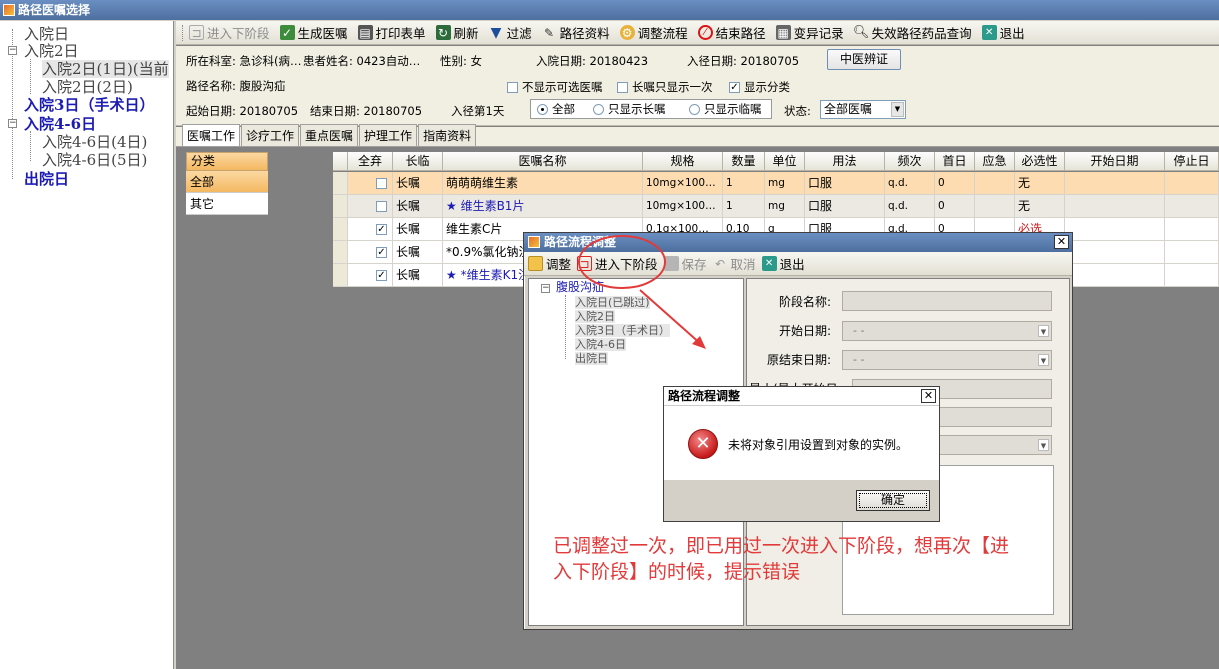 The image size is (1219, 669). What do you see at coordinates (785, 206) in the screenshot?
I see `cell-unit: mg` at bounding box center [785, 206].